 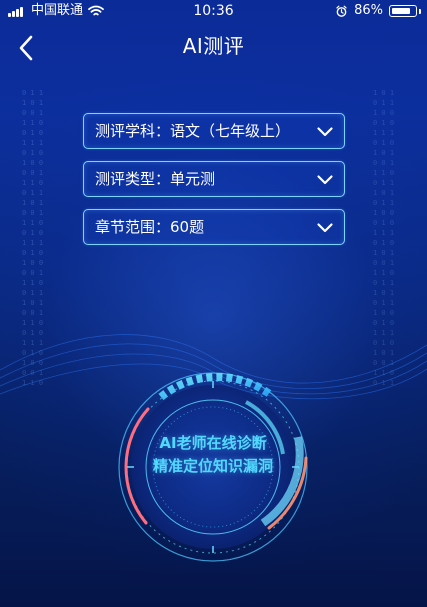 I want to click on header: AI测评, so click(x=213, y=48).